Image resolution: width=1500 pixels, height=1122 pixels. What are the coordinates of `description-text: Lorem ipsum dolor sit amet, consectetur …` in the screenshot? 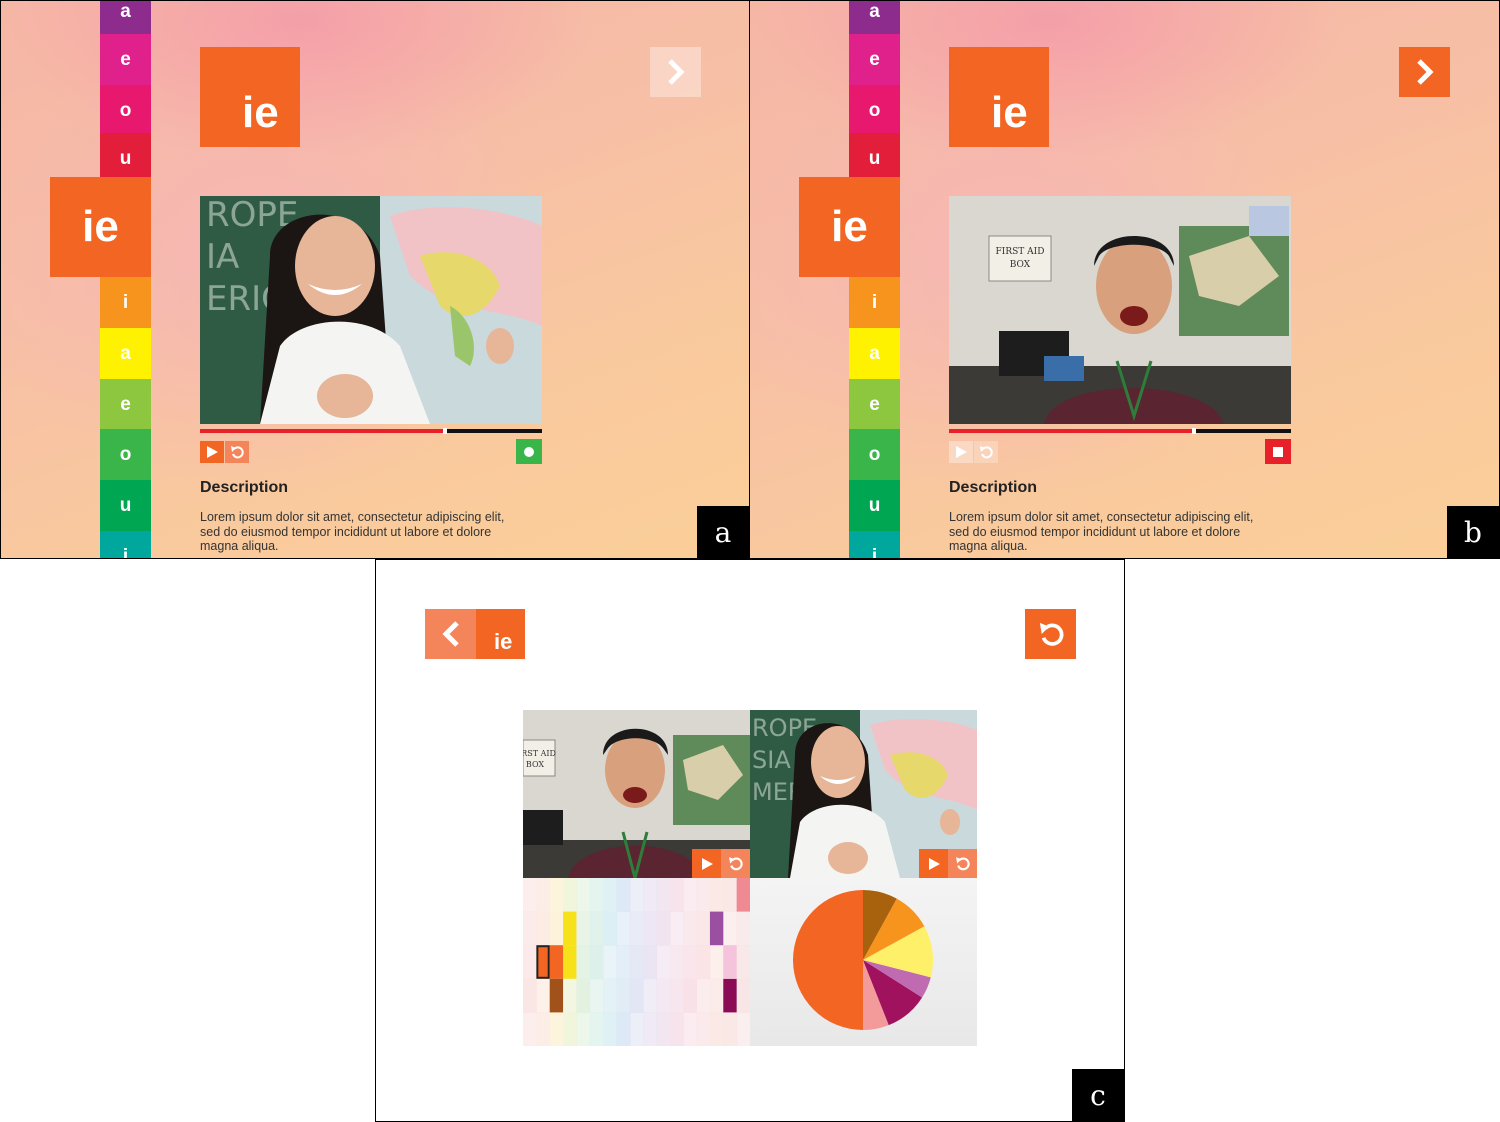 It's located at (352, 531).